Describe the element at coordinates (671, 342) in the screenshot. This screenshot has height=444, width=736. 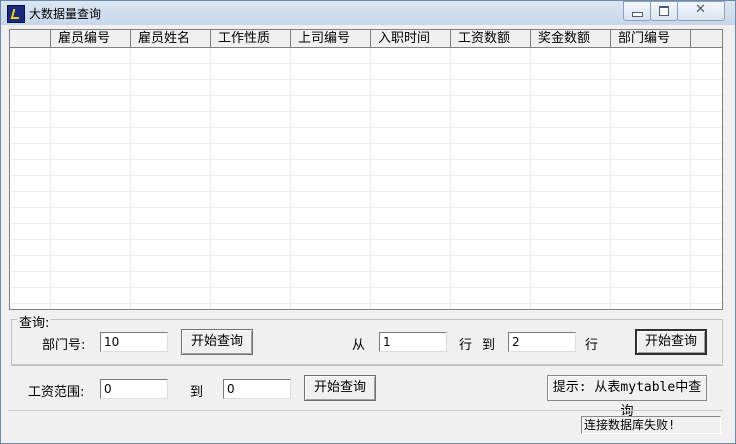
I see `range-query-button: 开始查询` at that location.